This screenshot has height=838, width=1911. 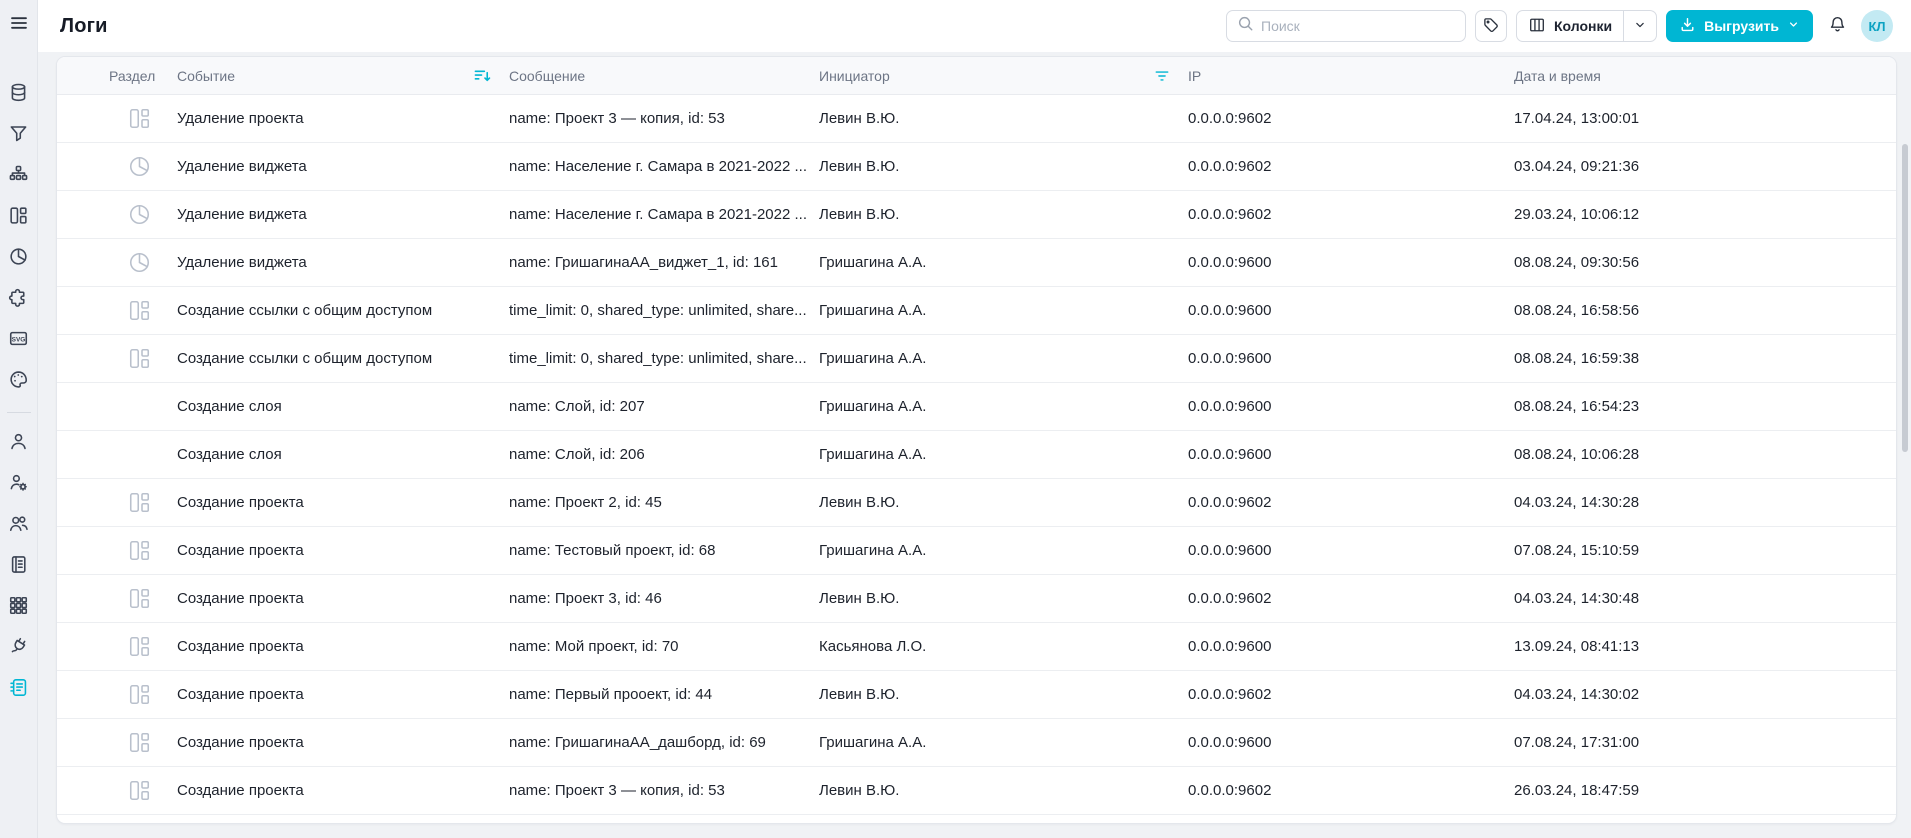 What do you see at coordinates (19, 648) in the screenshot?
I see `sidebar-item-integrations` at bounding box center [19, 648].